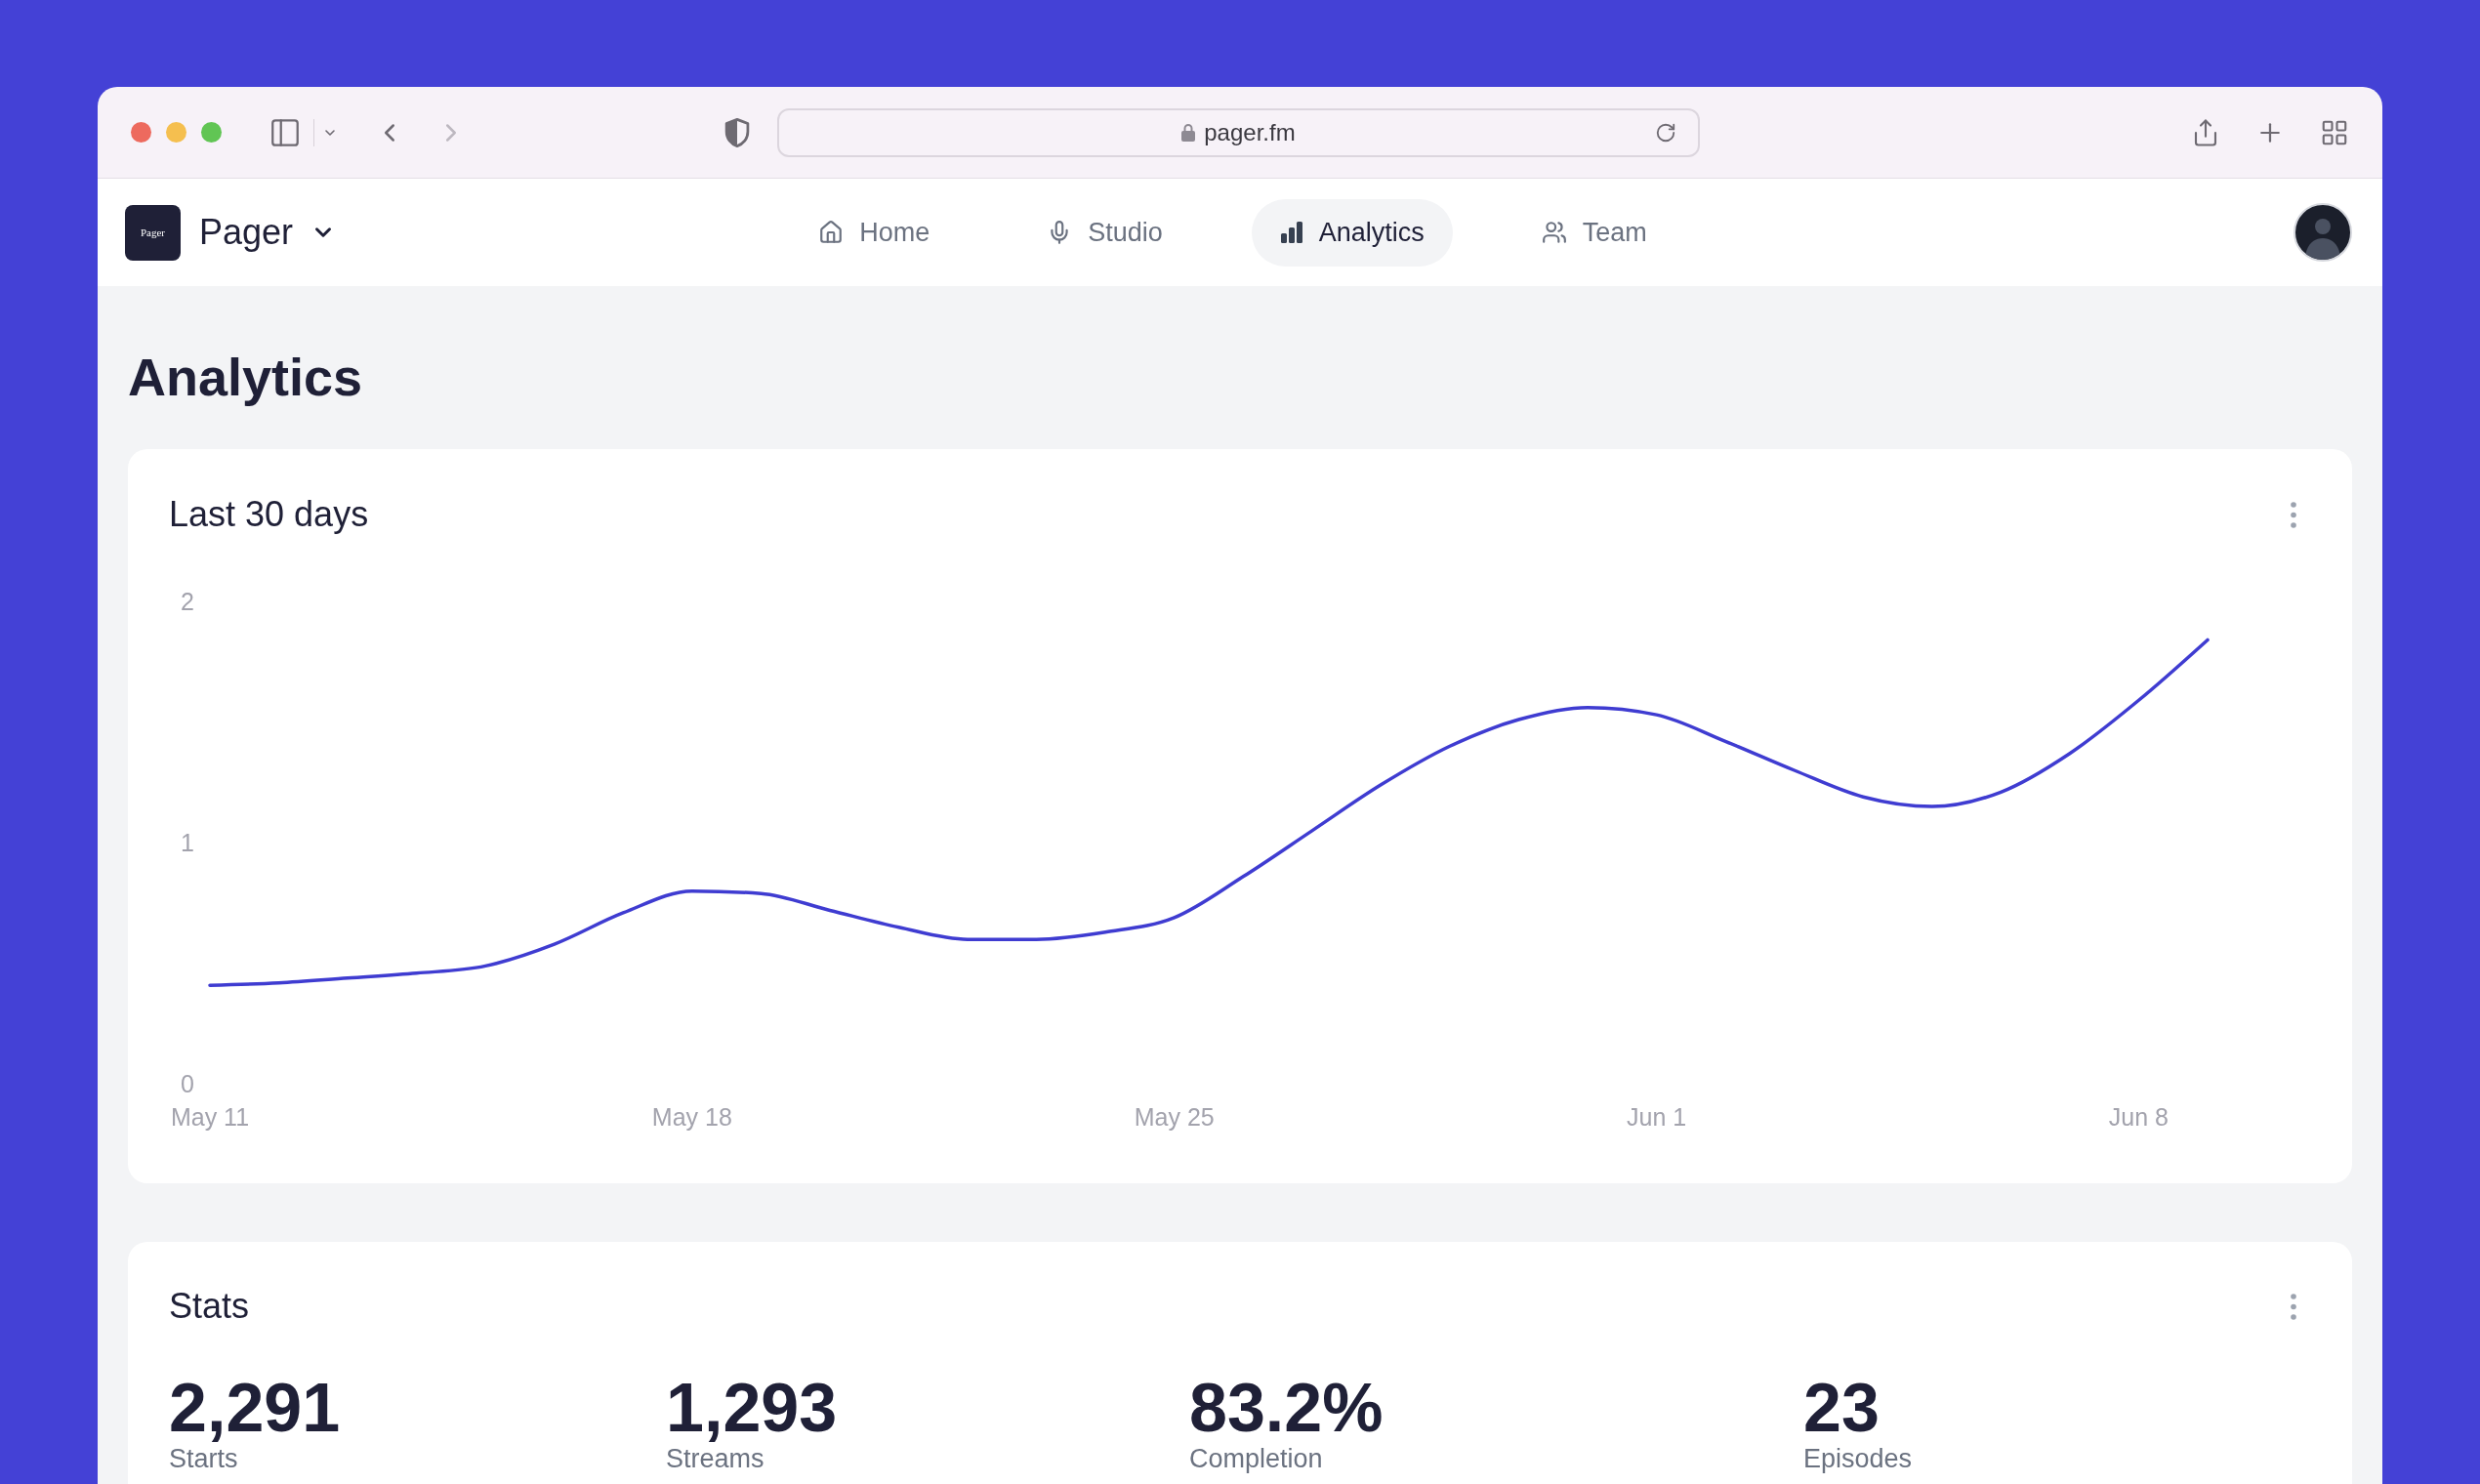 The image size is (2480, 1484). I want to click on card-title: Stats, so click(209, 1307).